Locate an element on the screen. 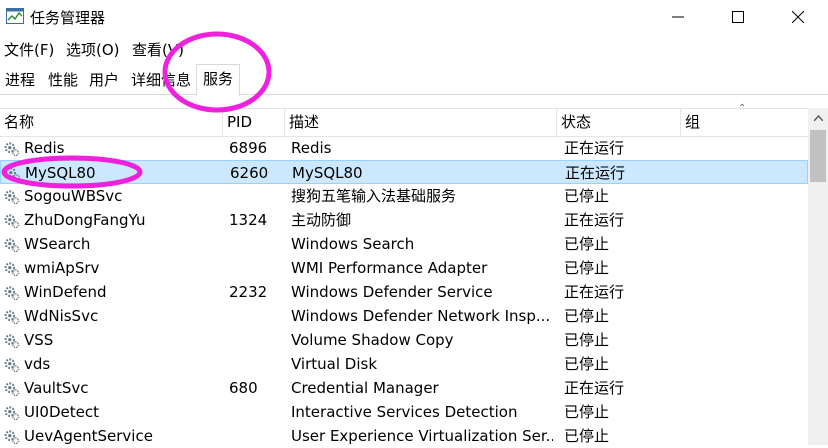  service-description: Windows Search is located at coordinates (353, 244).